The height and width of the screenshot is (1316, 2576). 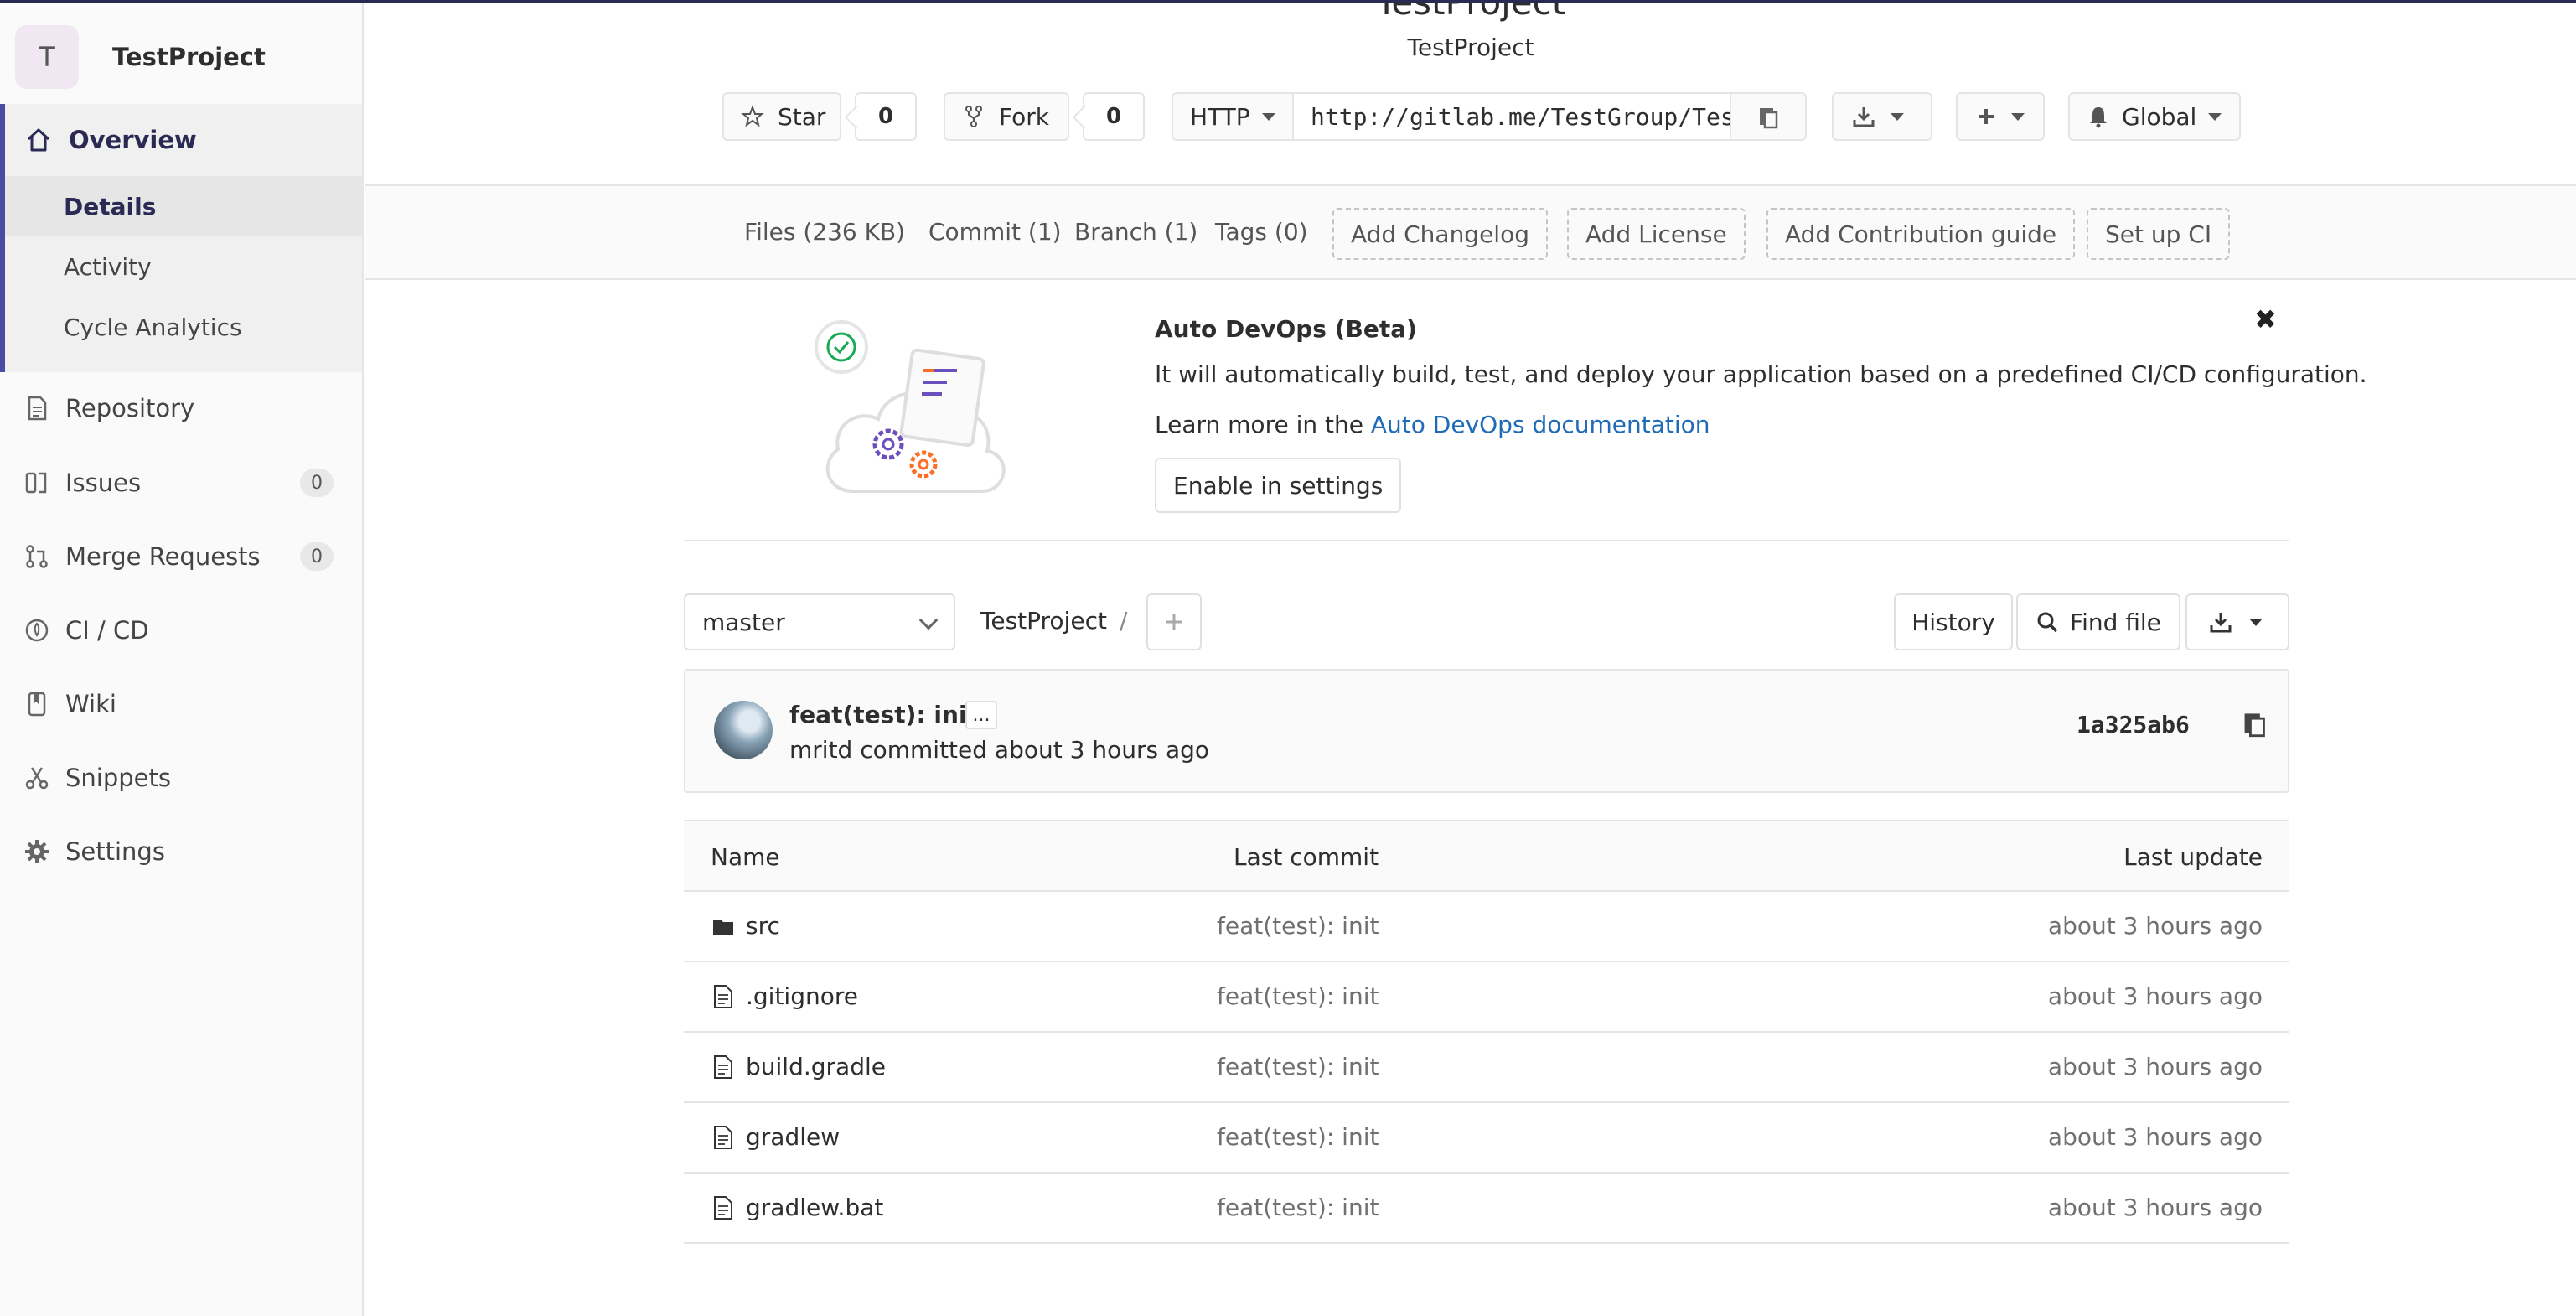 What do you see at coordinates (723, 927) in the screenshot?
I see `folder-icon` at bounding box center [723, 927].